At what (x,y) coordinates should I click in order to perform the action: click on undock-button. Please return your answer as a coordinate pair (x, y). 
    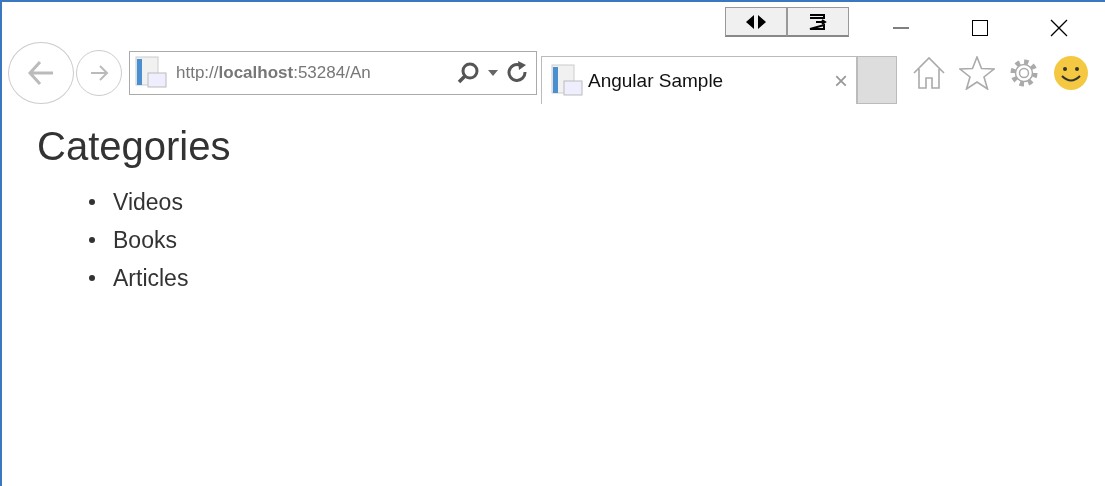
    Looking at the image, I should click on (818, 22).